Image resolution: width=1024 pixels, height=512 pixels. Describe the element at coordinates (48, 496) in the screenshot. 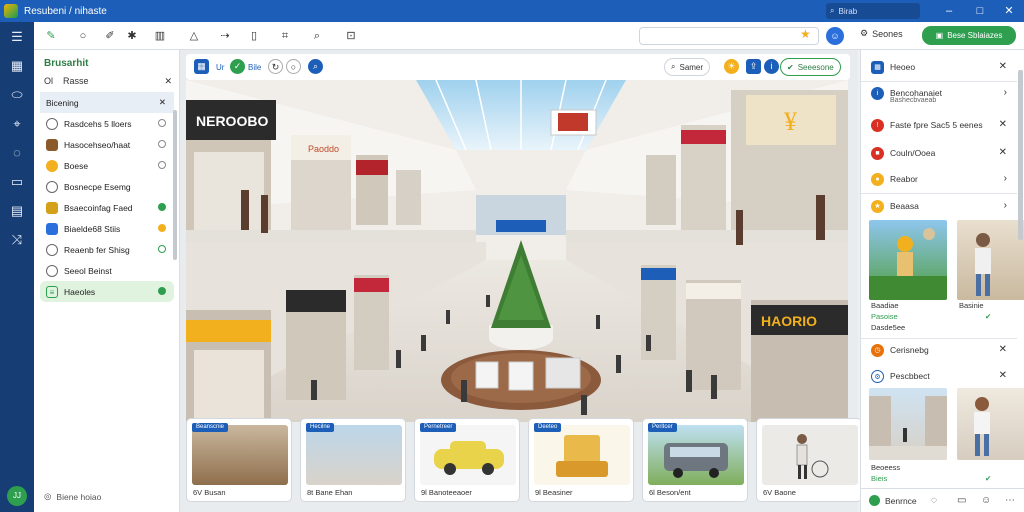

I see `info-icon: ◎` at that location.